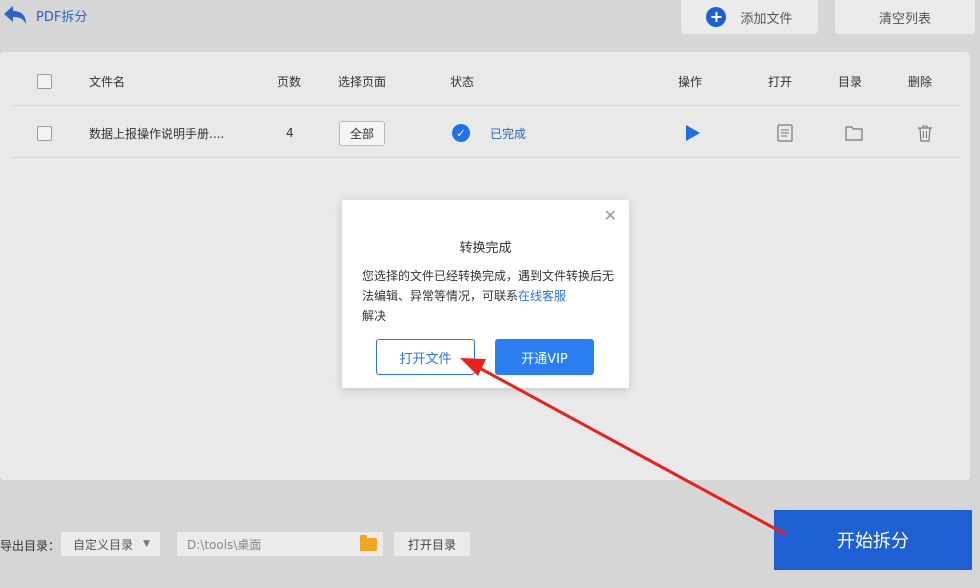 The width and height of the screenshot is (980, 588). Describe the element at coordinates (508, 133) in the screenshot. I see `status-text: 已完成` at that location.